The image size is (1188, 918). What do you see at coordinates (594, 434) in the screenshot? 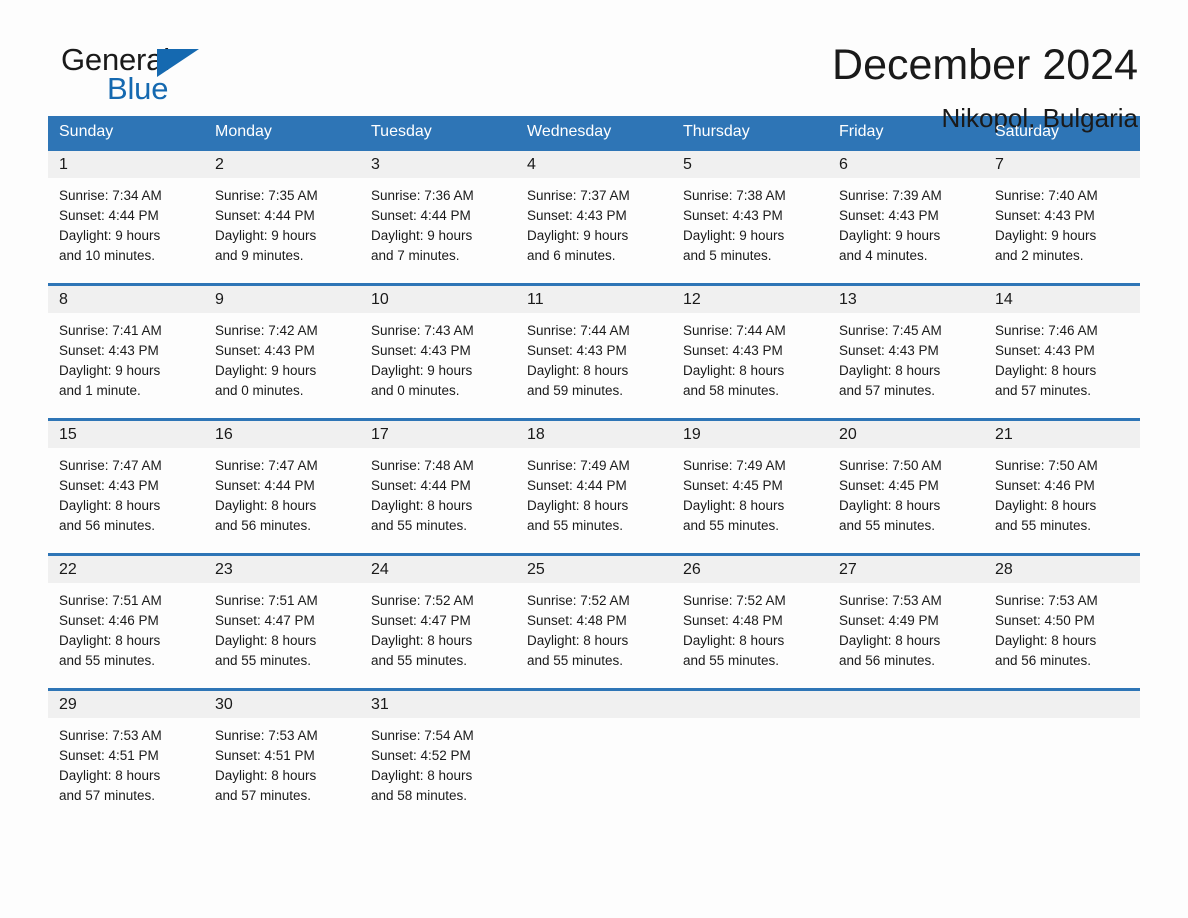
I see `day-number: 18` at bounding box center [594, 434].